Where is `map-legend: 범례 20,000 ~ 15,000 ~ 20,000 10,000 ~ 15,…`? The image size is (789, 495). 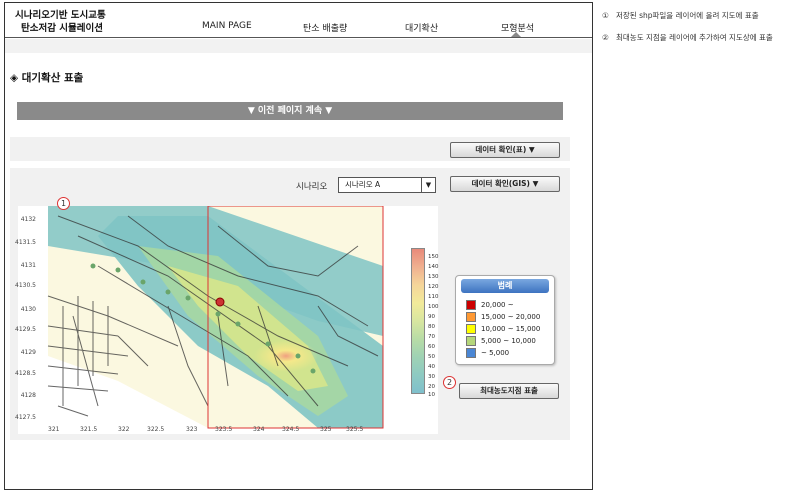 map-legend: 범례 20,000 ~ 15,000 ~ 20,000 10,000 ~ 15,… is located at coordinates (505, 320).